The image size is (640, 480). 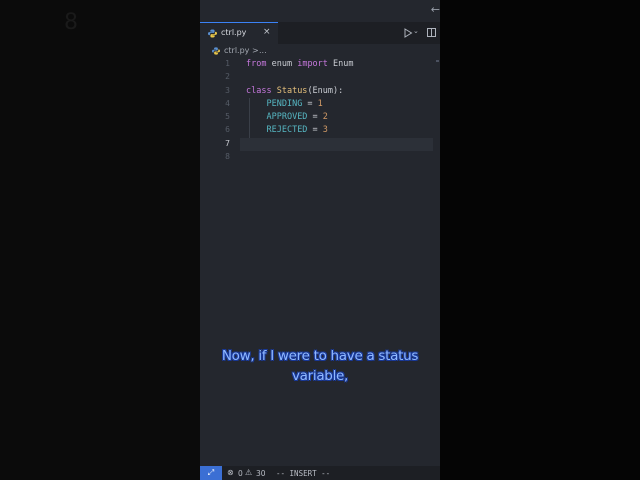 I want to click on code-token: 1, so click(x=320, y=103).